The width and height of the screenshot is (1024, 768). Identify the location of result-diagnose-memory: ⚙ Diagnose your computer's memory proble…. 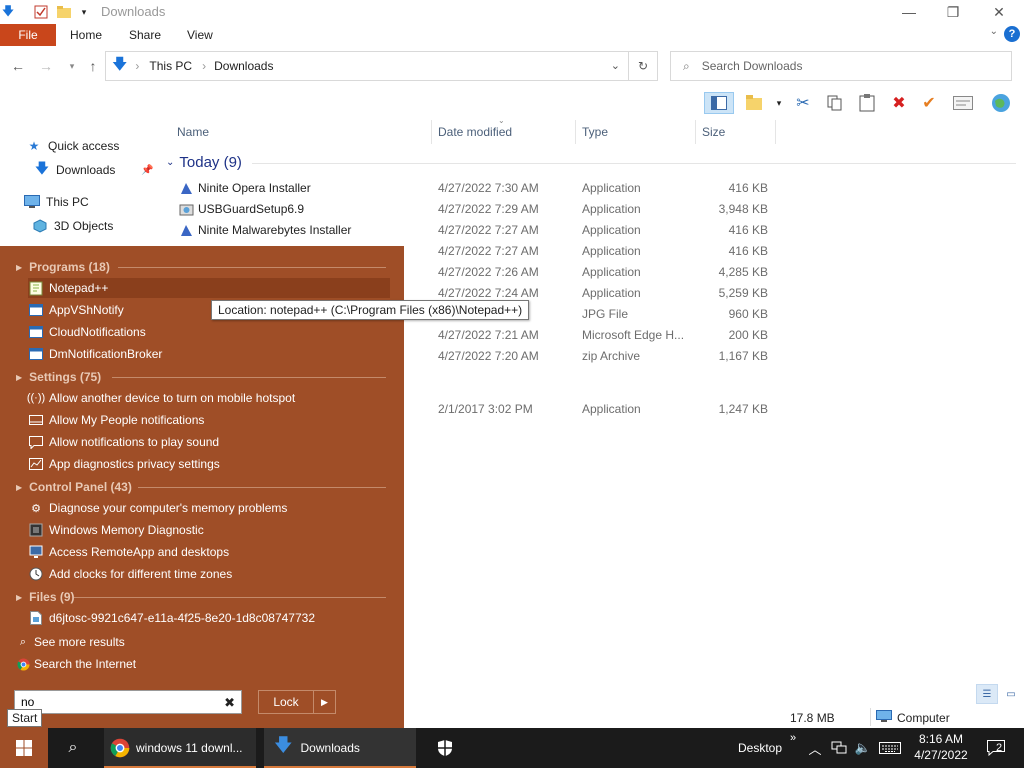
(209, 508).